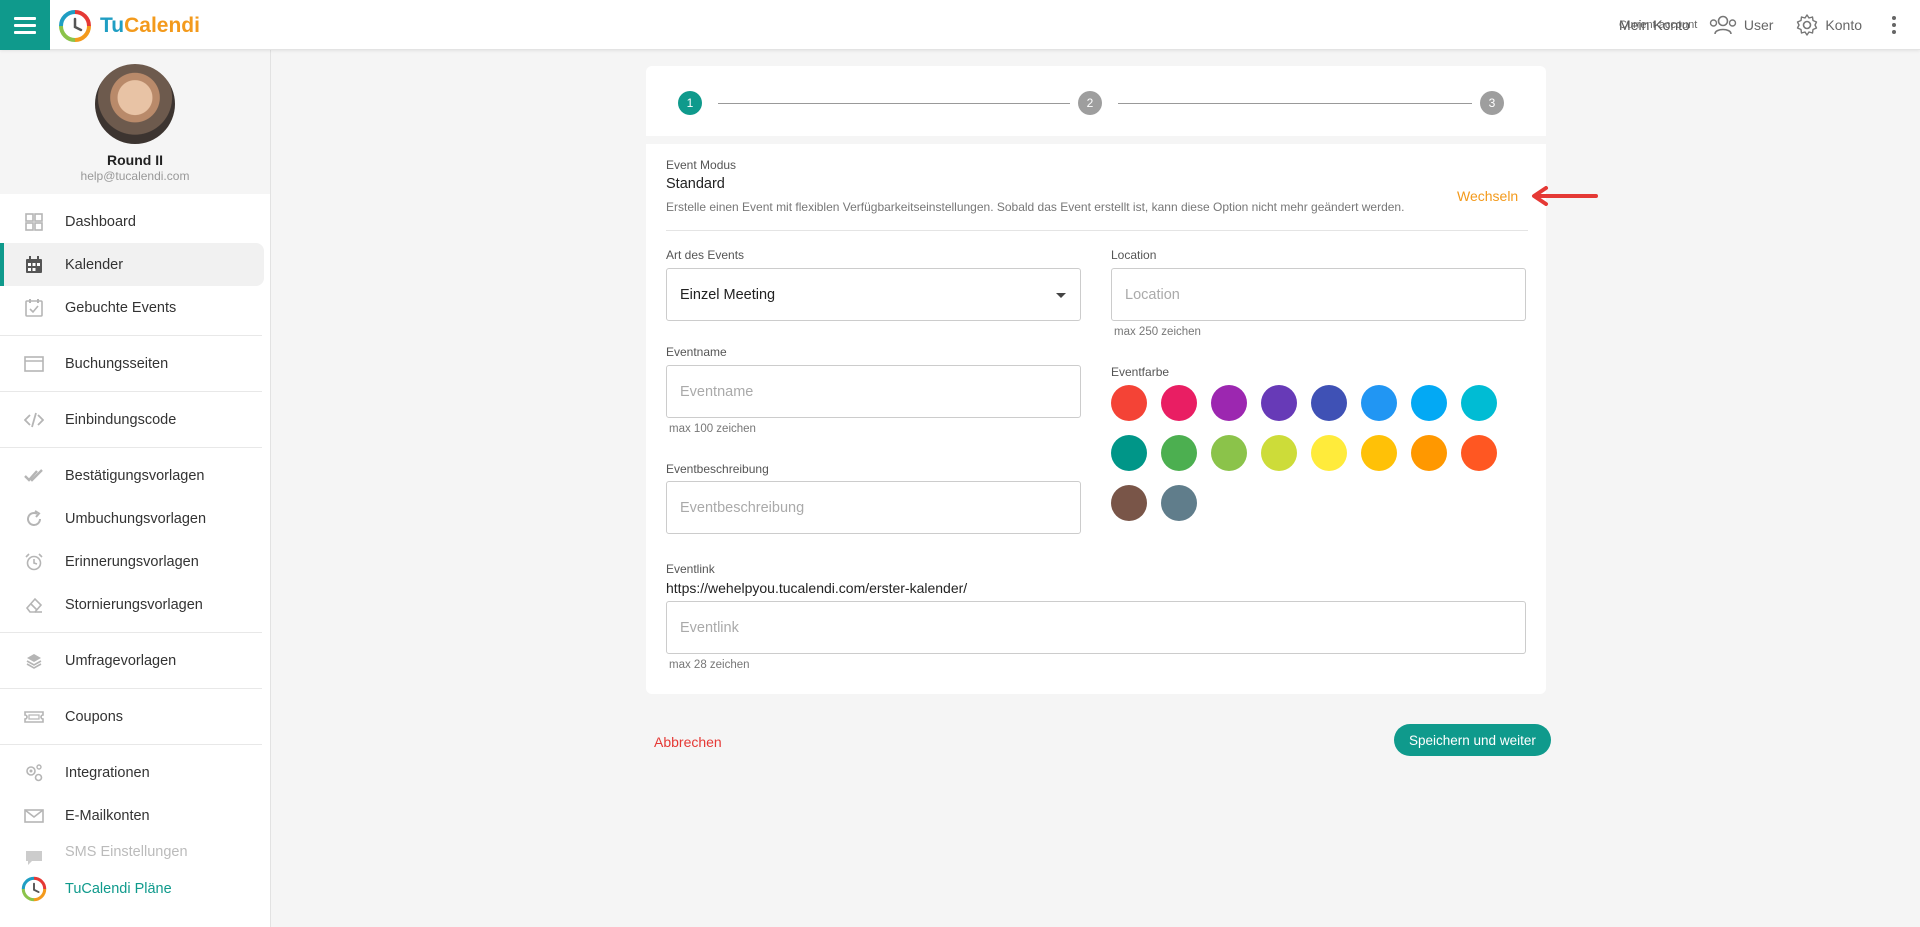 This screenshot has width=1920, height=927. Describe the element at coordinates (34, 222) in the screenshot. I see `dashboard-icon` at that location.